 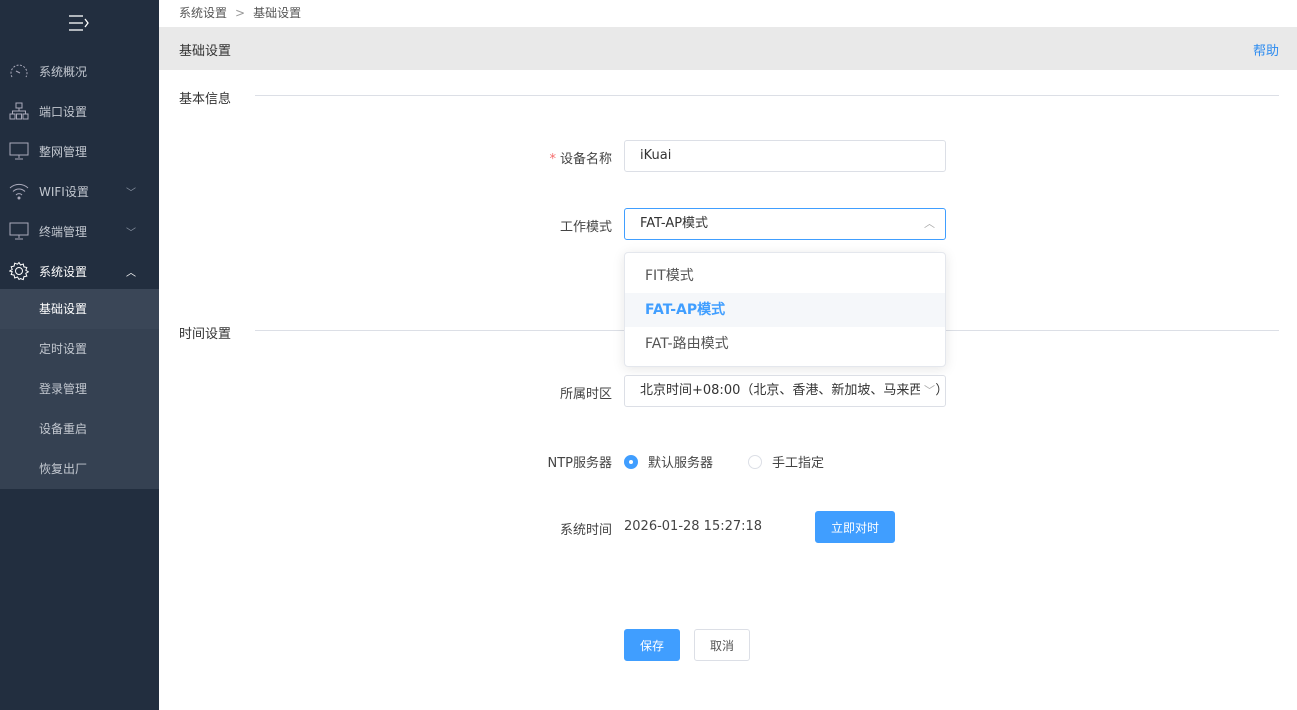 I want to click on sidebar-item-wifi: WIFI设置 ﹀, so click(x=79, y=191).